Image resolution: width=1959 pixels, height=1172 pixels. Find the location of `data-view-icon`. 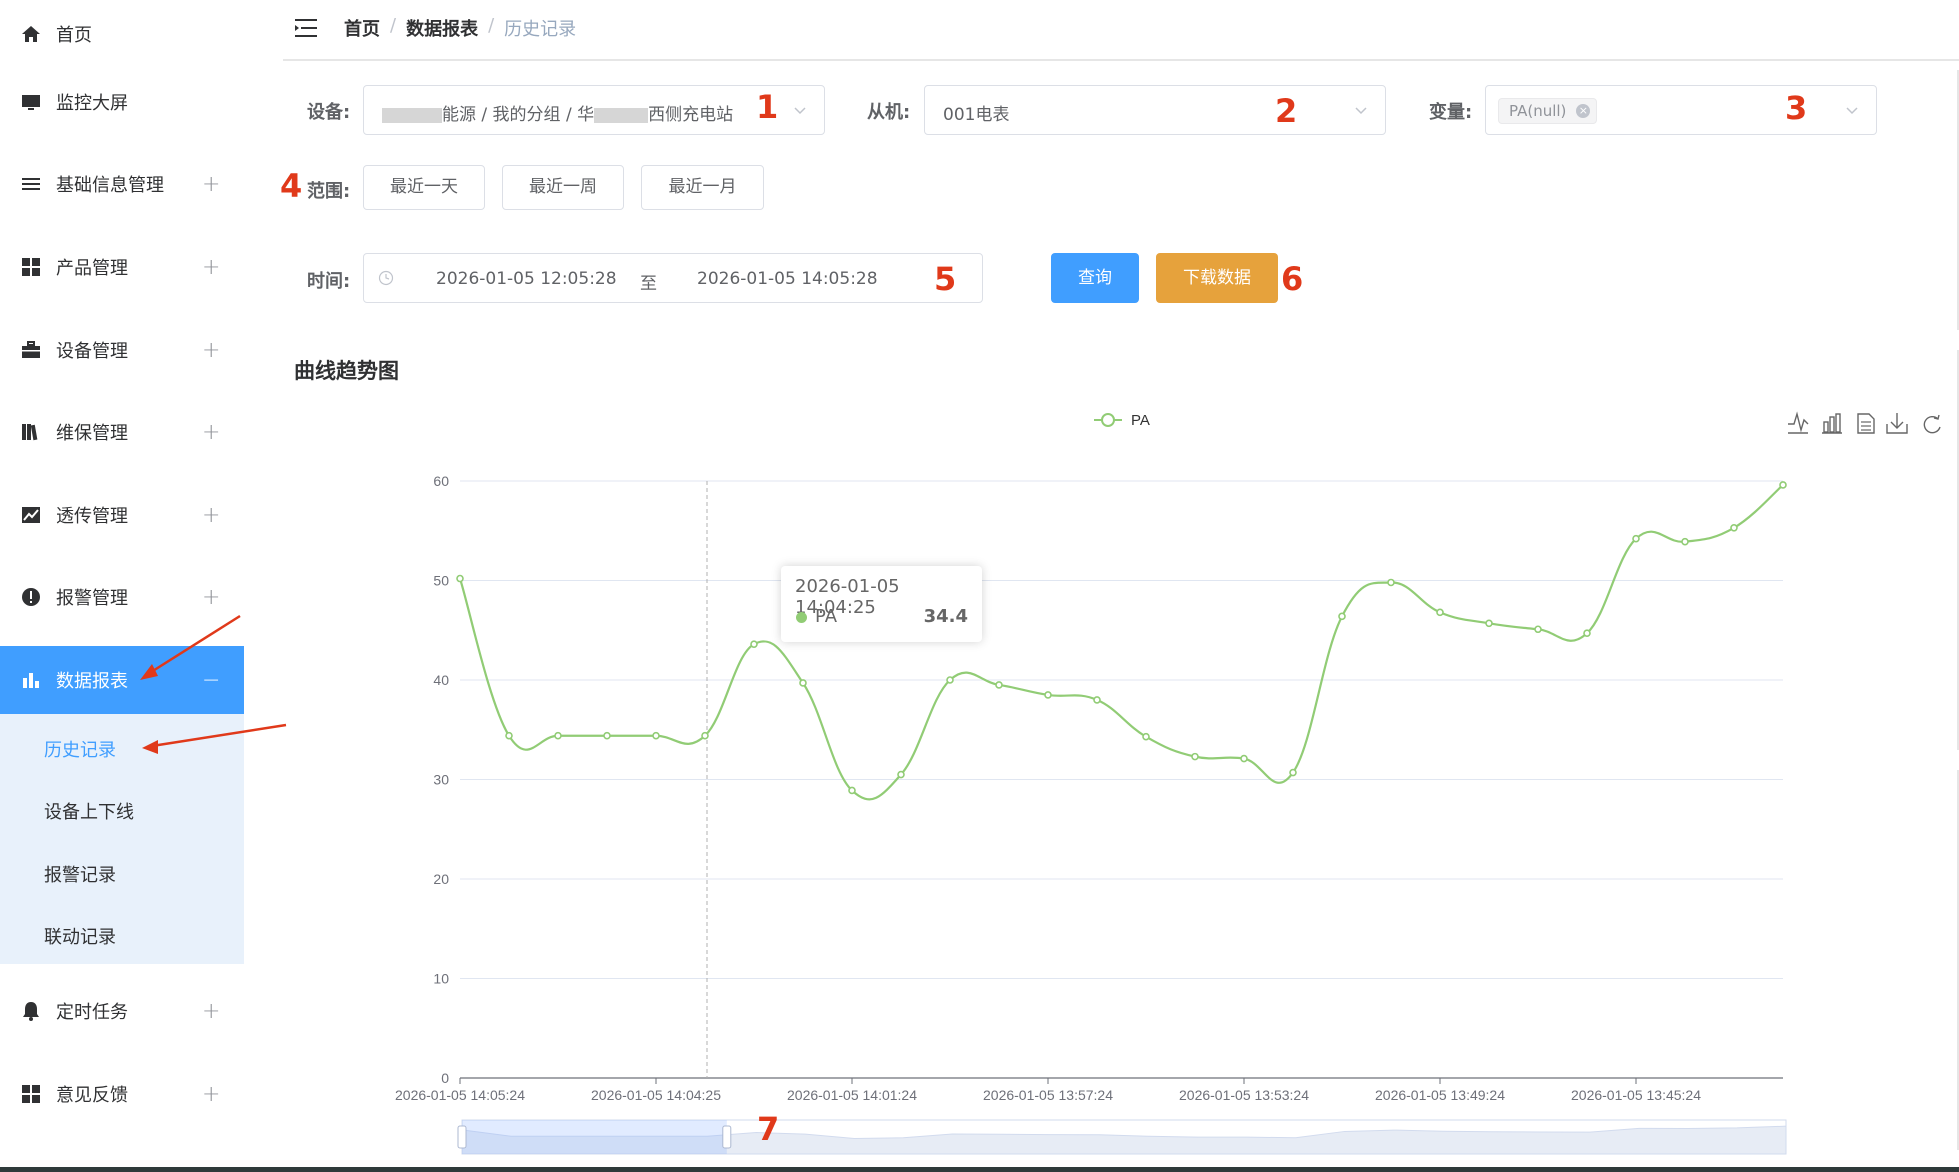

data-view-icon is located at coordinates (1866, 423).